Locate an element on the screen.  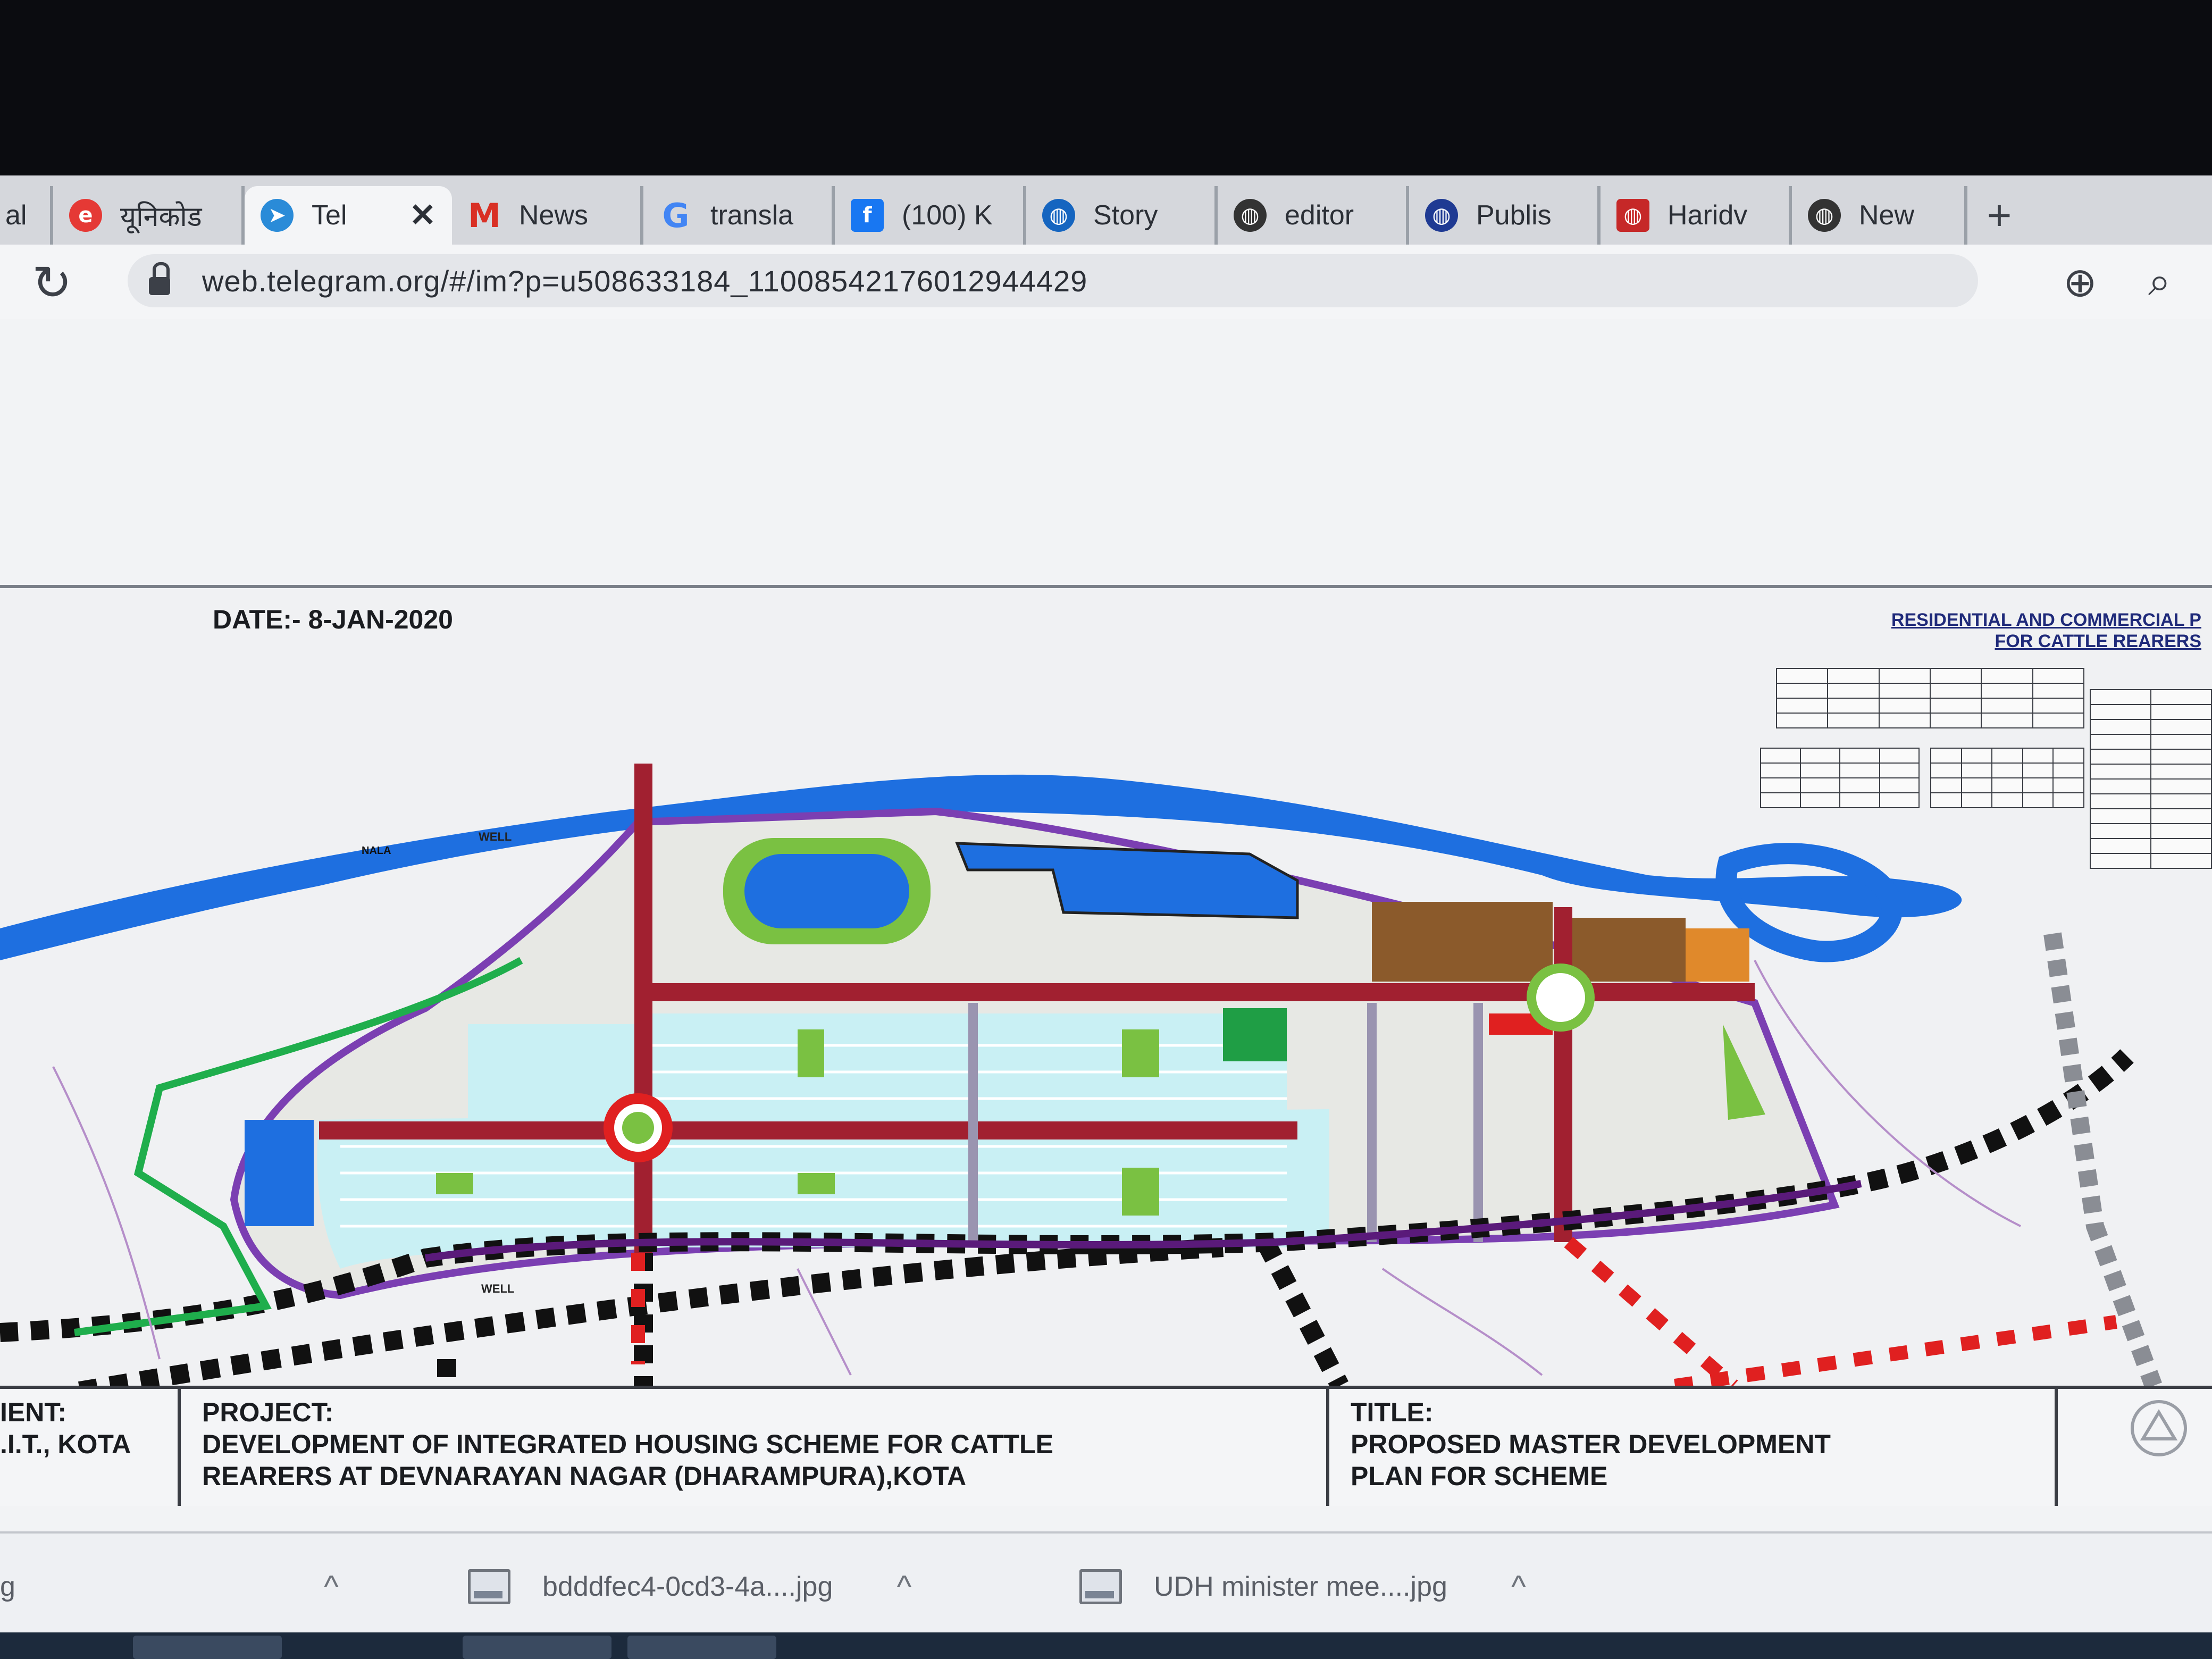
consultant-logo-icon is located at coordinates (2159, 1428).